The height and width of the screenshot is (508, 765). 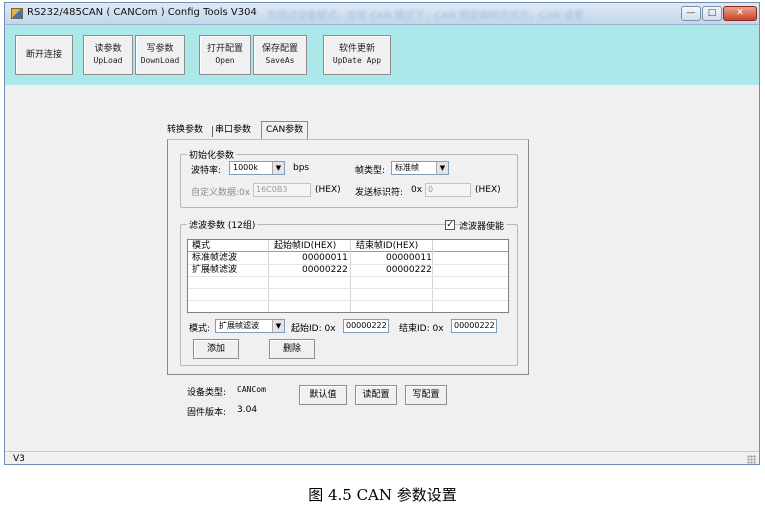 I want to click on default-values-button: 默认值, so click(x=323, y=395).